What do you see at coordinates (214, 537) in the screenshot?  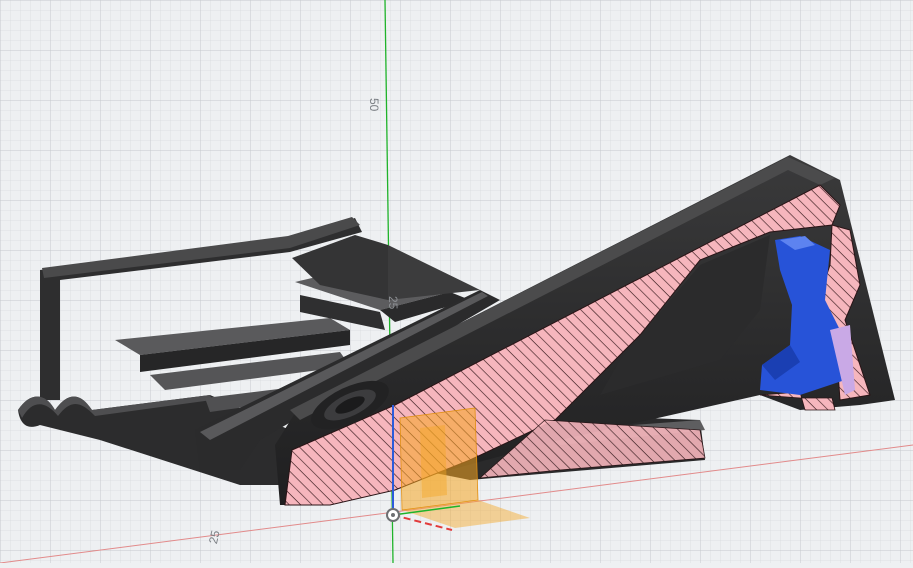 I see `grid-label-25-horizontal: 25` at bounding box center [214, 537].